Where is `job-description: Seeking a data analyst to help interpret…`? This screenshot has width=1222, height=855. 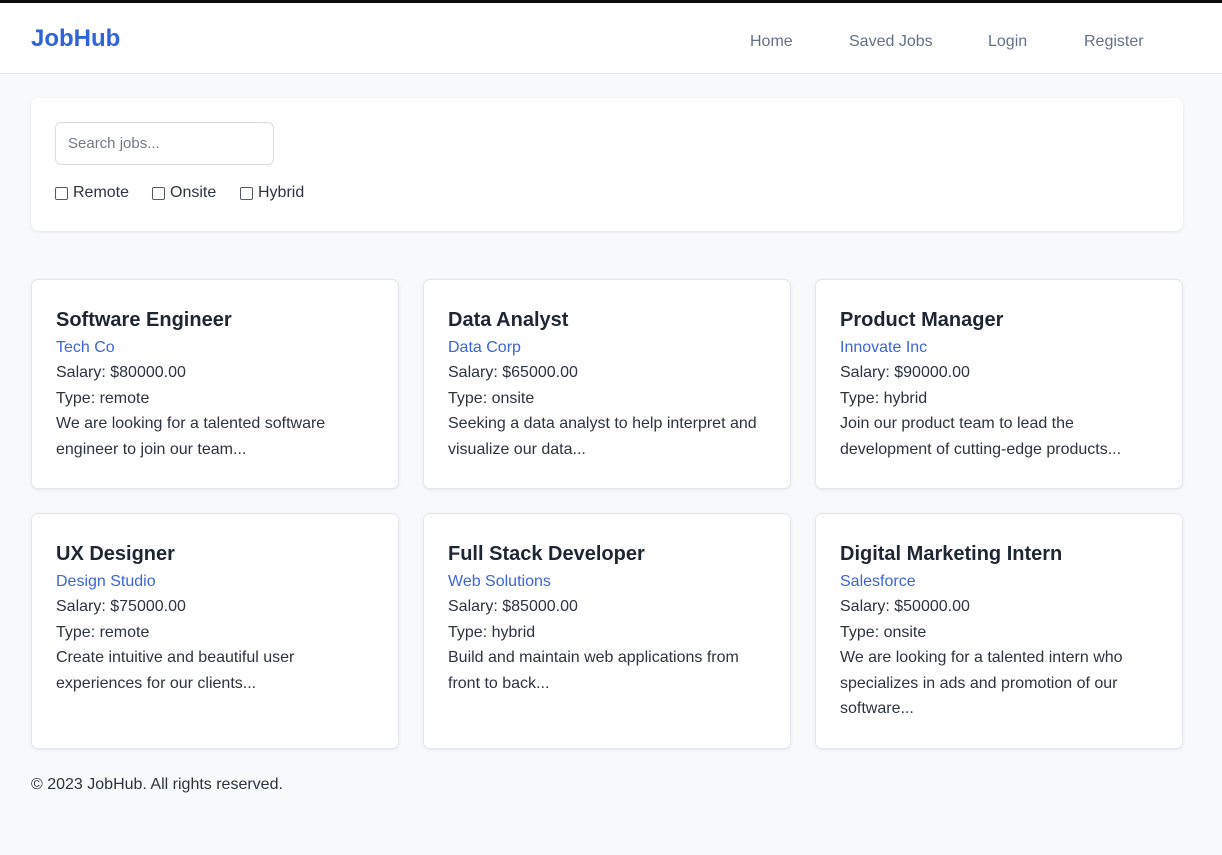
job-description: Seeking a data analyst to help interpret… is located at coordinates (602, 436).